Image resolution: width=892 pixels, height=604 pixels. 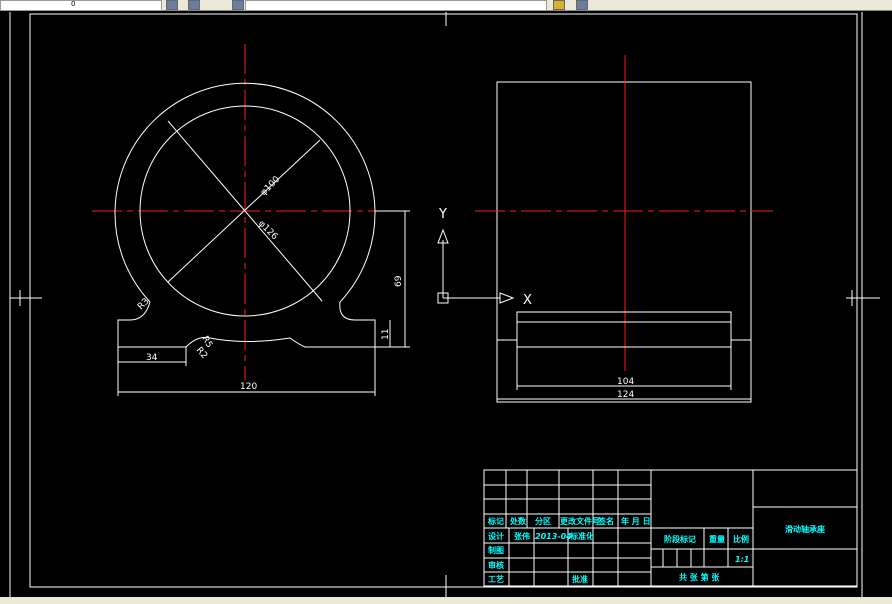 What do you see at coordinates (699, 577) in the screenshot?
I see `sheet-count: 共 张 第 张` at bounding box center [699, 577].